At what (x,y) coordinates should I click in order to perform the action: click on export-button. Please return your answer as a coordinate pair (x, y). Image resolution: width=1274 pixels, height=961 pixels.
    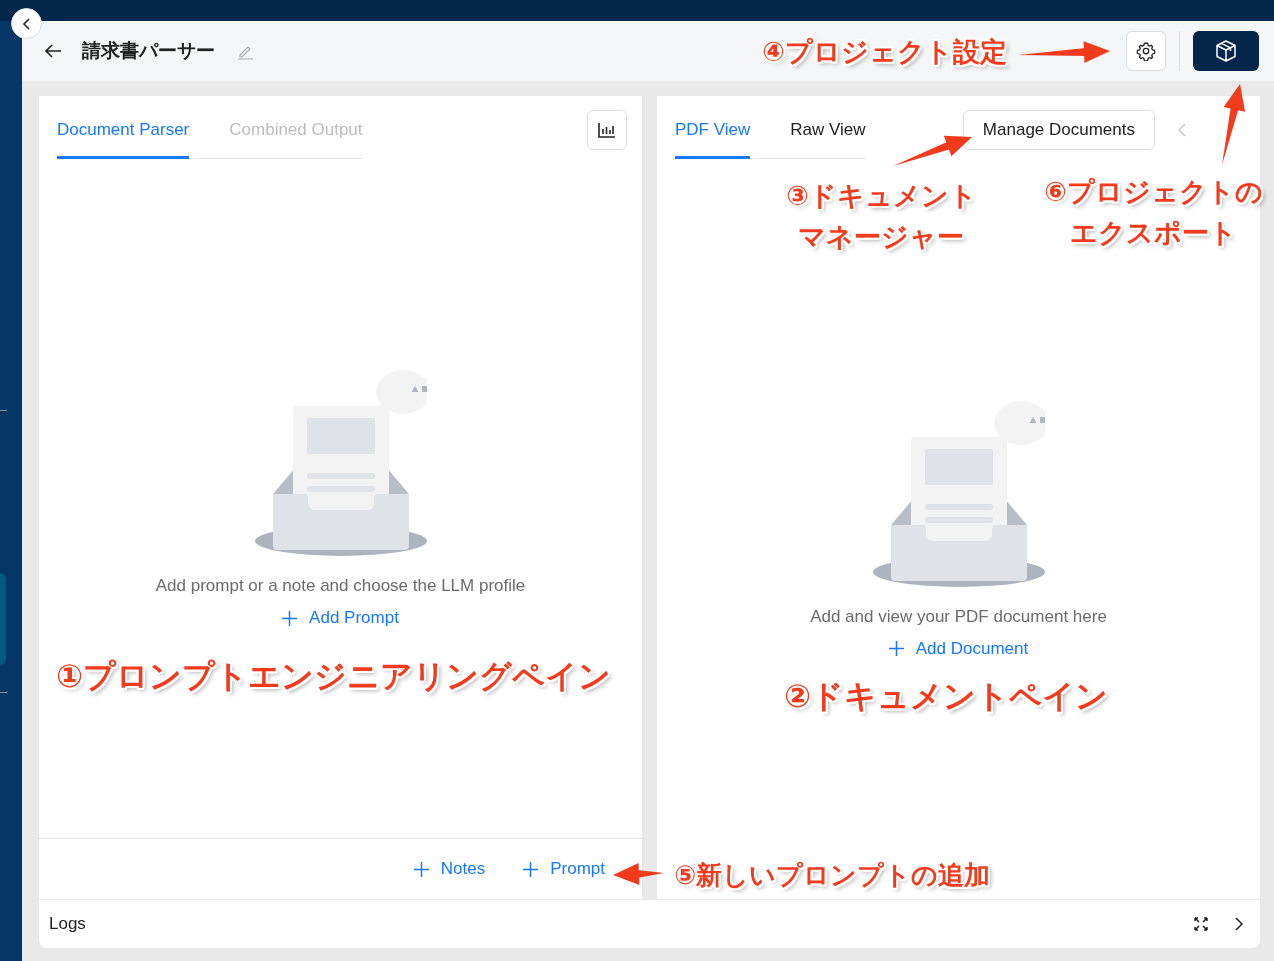
    Looking at the image, I should click on (1226, 51).